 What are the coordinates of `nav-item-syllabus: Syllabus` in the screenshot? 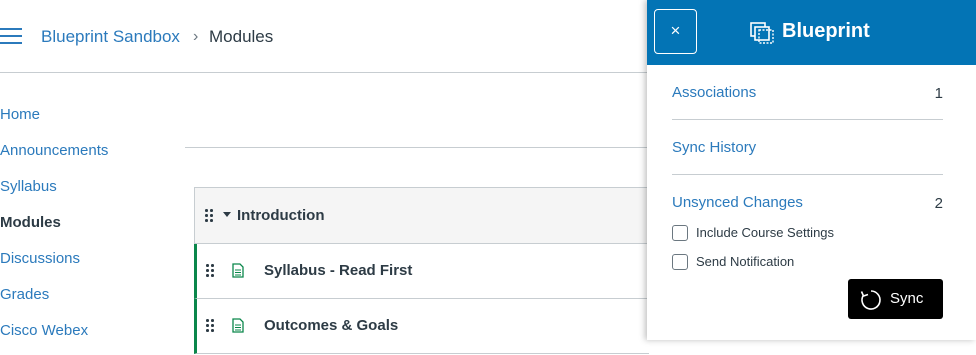 It's located at (54, 193).